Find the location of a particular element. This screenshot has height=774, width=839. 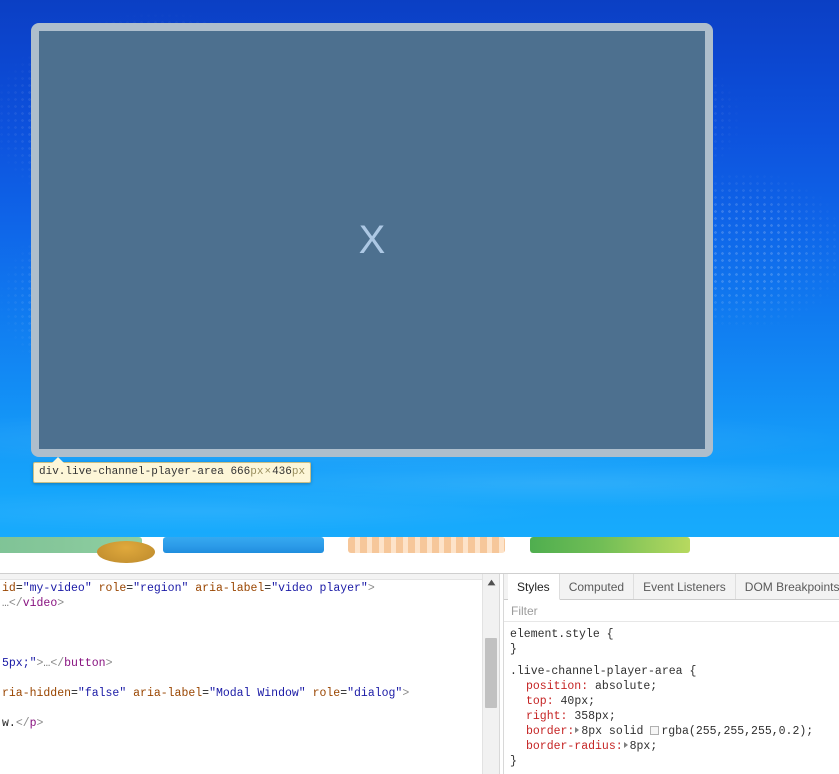

scroll-up-arrow-icon is located at coordinates (491, 582).